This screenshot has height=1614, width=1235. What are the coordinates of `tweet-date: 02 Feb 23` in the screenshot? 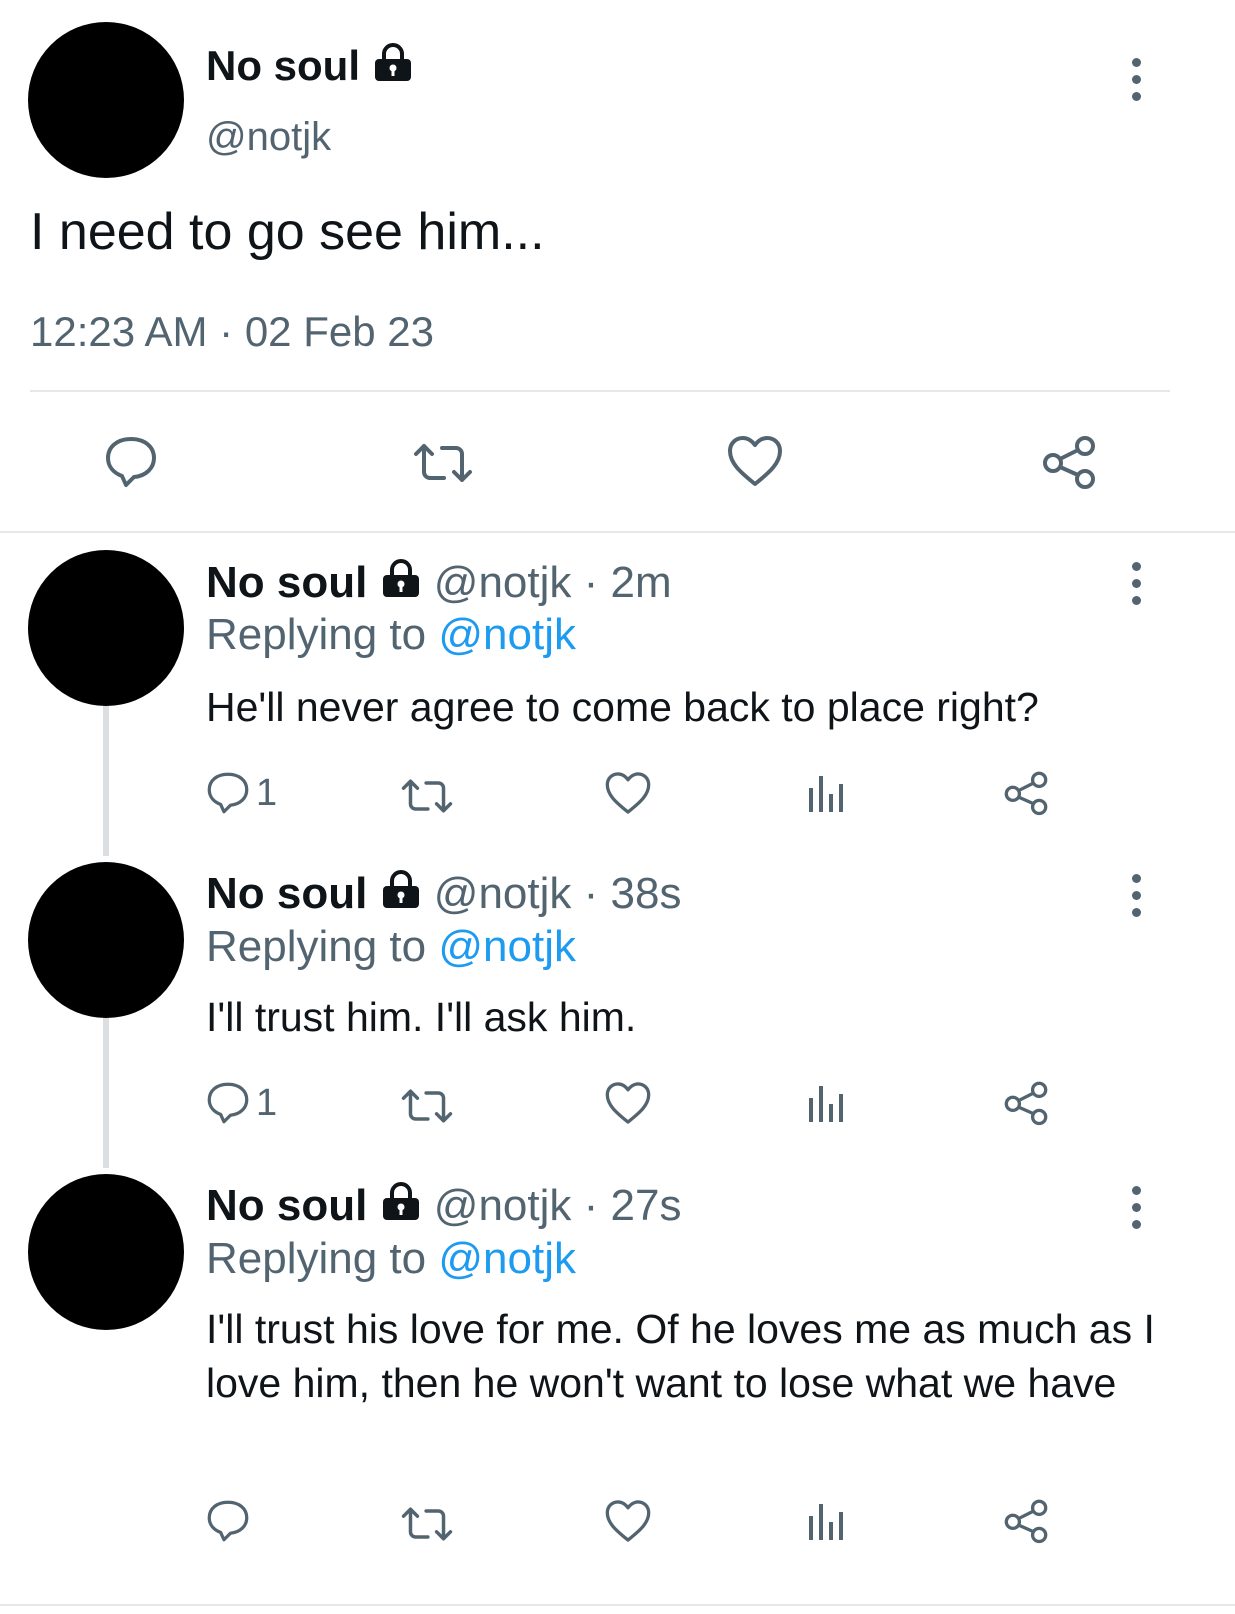 It's located at (339, 331).